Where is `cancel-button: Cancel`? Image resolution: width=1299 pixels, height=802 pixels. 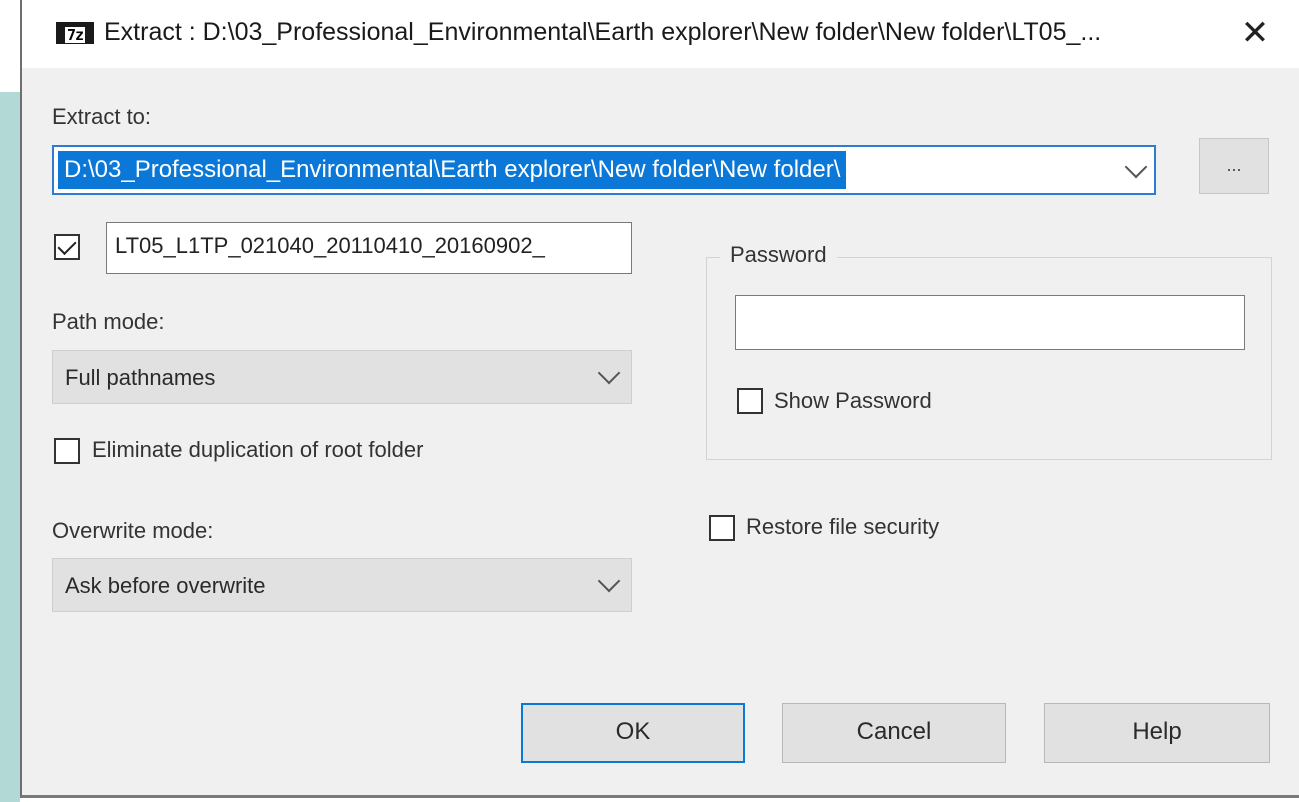
cancel-button: Cancel is located at coordinates (894, 733).